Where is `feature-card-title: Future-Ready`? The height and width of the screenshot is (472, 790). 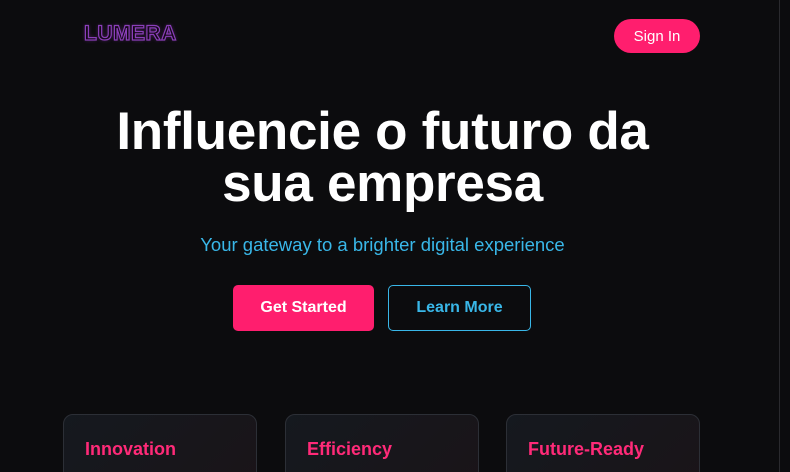
feature-card-title: Future-Ready is located at coordinates (586, 449).